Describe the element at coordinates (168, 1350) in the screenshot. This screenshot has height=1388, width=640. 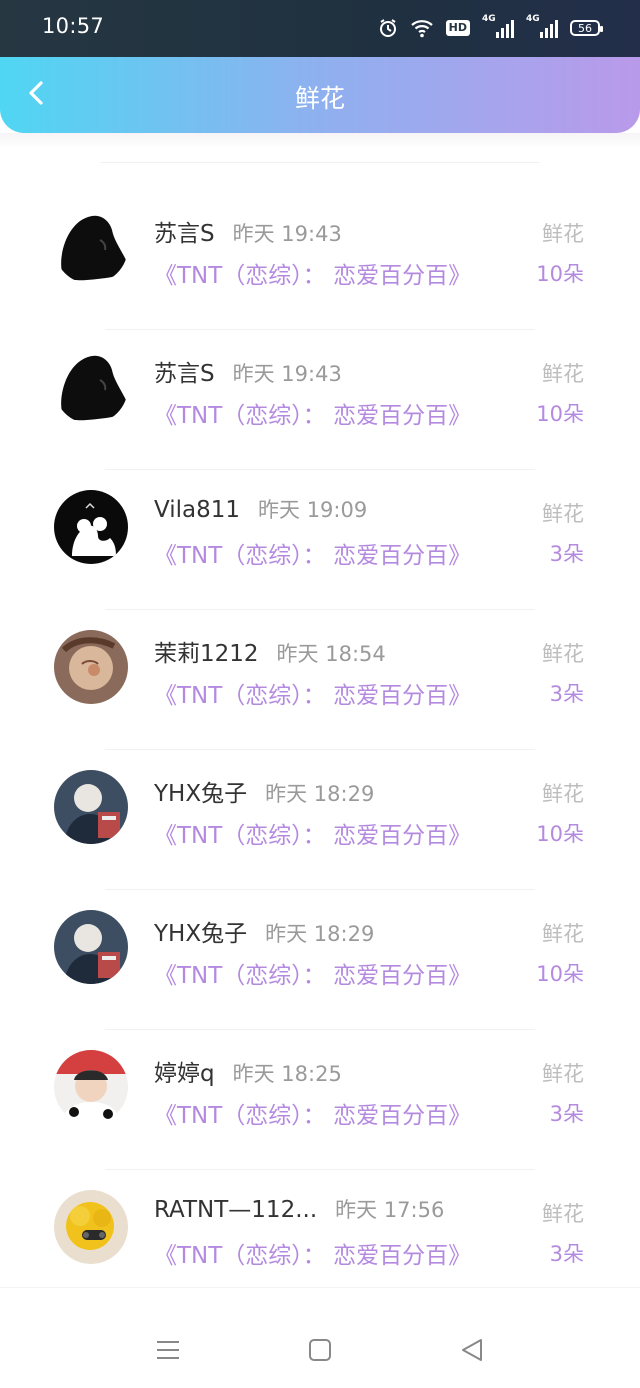
I see `menu-icon` at that location.